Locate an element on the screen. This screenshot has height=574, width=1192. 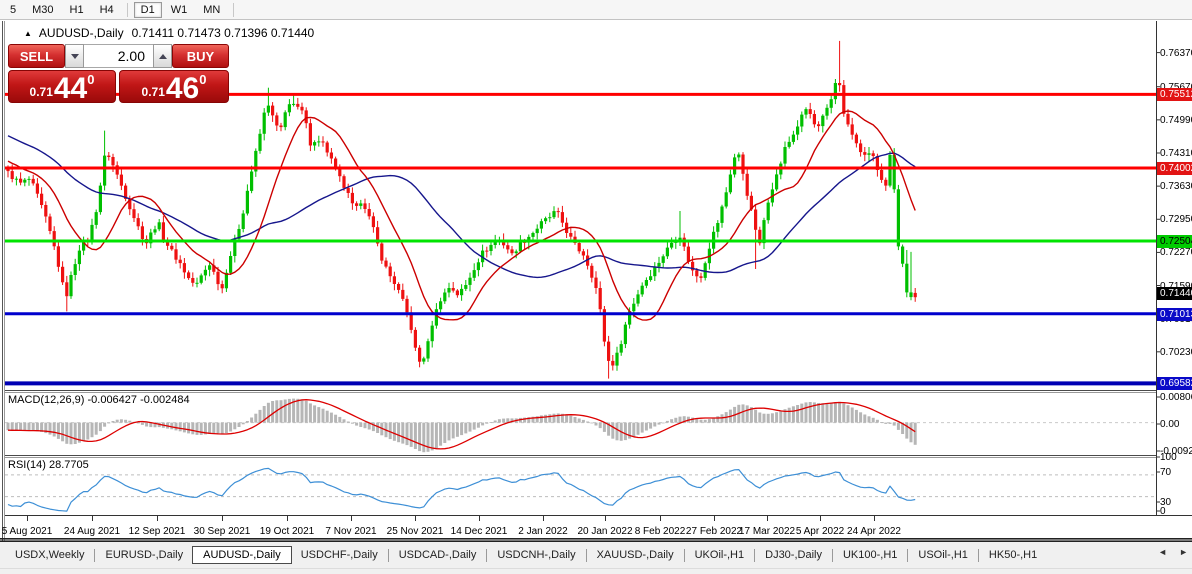
timeframe-button-M30: M30 is located at coordinates (42, 10).